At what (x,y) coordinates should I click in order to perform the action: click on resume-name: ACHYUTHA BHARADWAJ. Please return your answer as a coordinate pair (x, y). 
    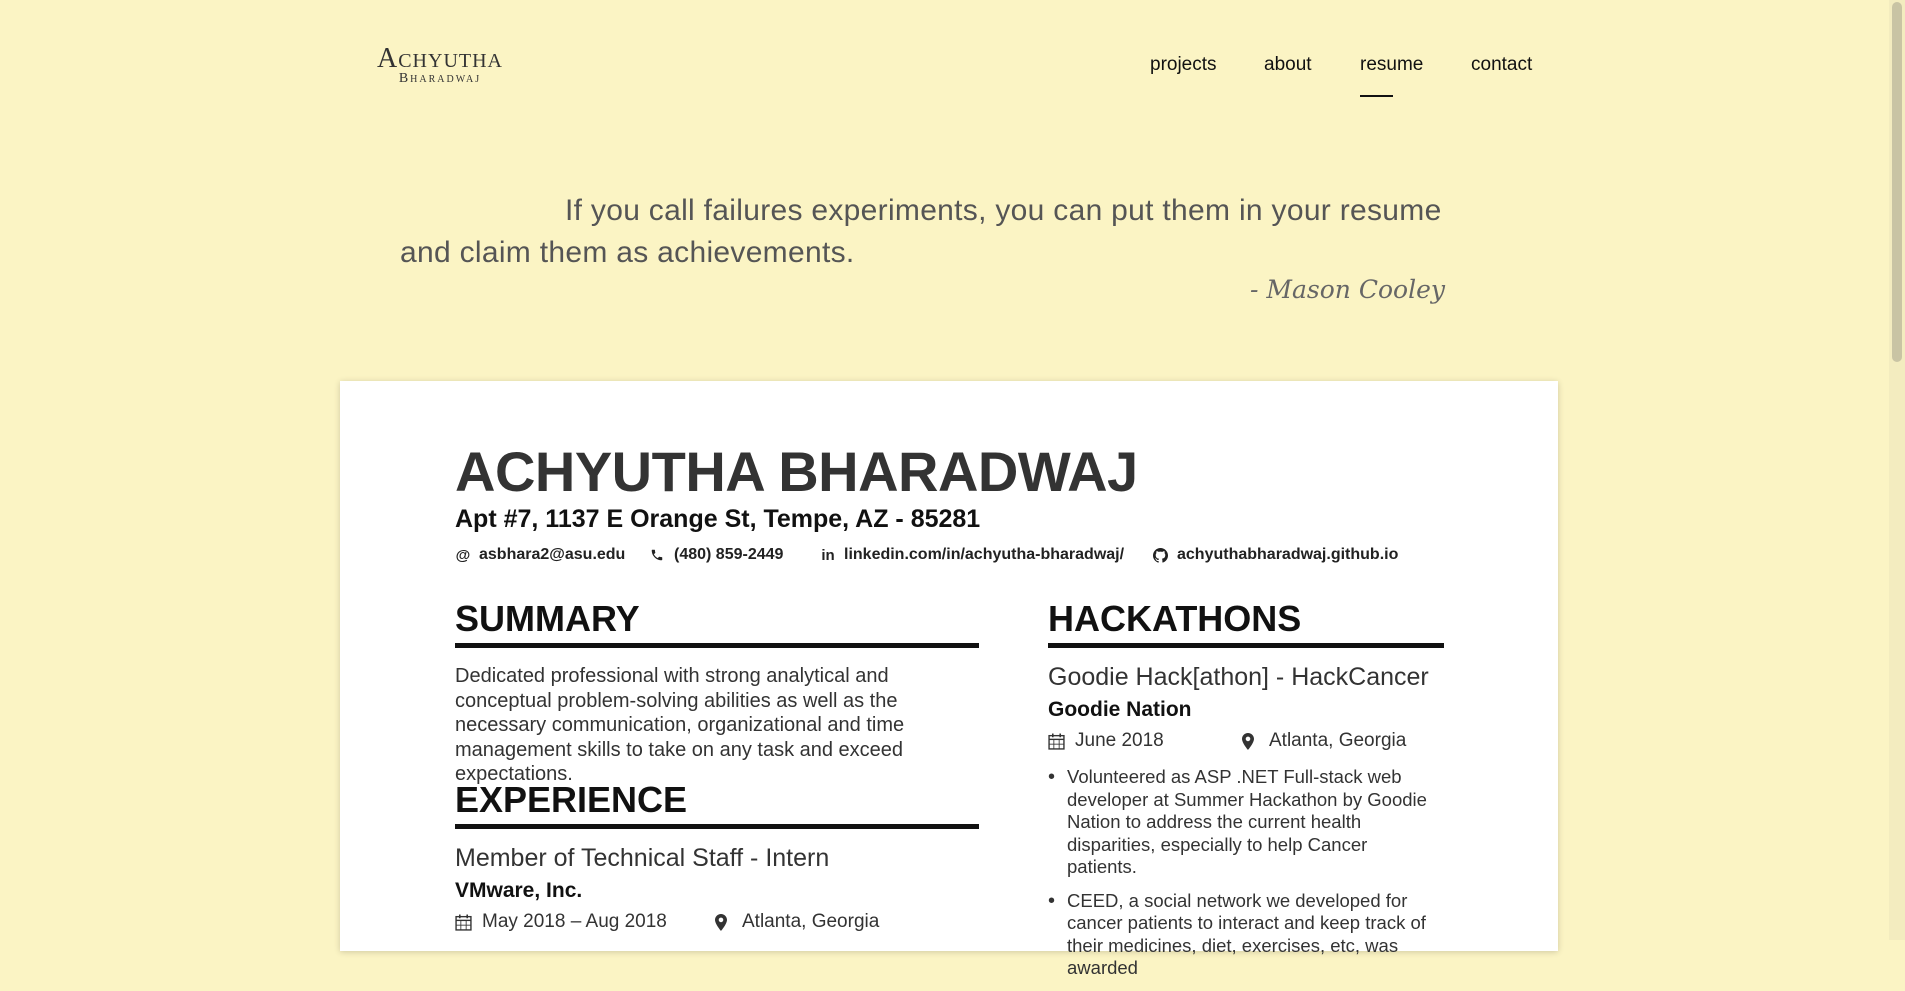
    Looking at the image, I should click on (796, 471).